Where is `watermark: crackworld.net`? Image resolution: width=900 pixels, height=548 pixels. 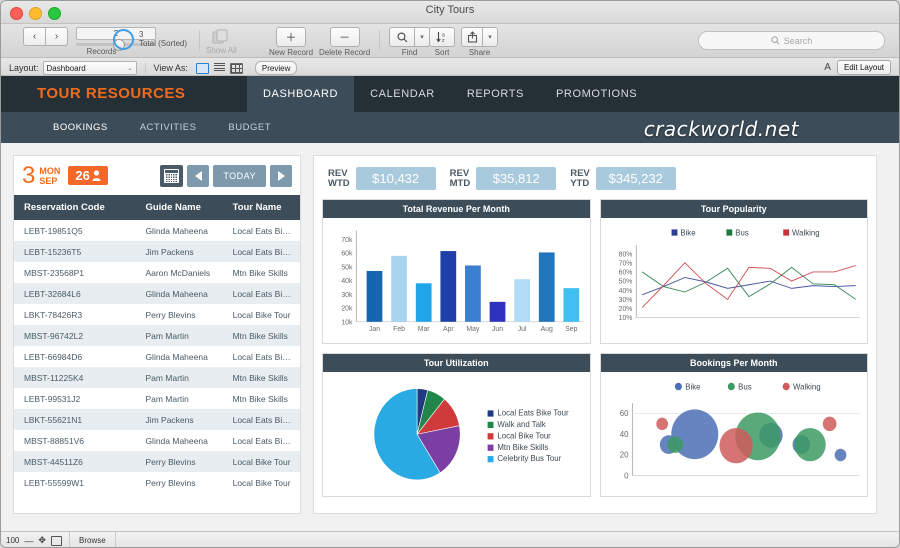 watermark: crackworld.net is located at coordinates (721, 129).